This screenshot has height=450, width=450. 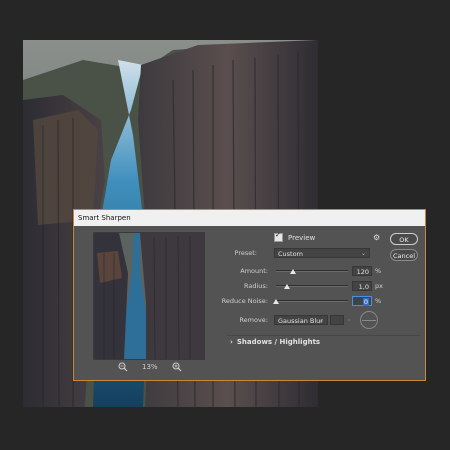 What do you see at coordinates (376, 237) in the screenshot?
I see `gear-icon: ⚙` at bounding box center [376, 237].